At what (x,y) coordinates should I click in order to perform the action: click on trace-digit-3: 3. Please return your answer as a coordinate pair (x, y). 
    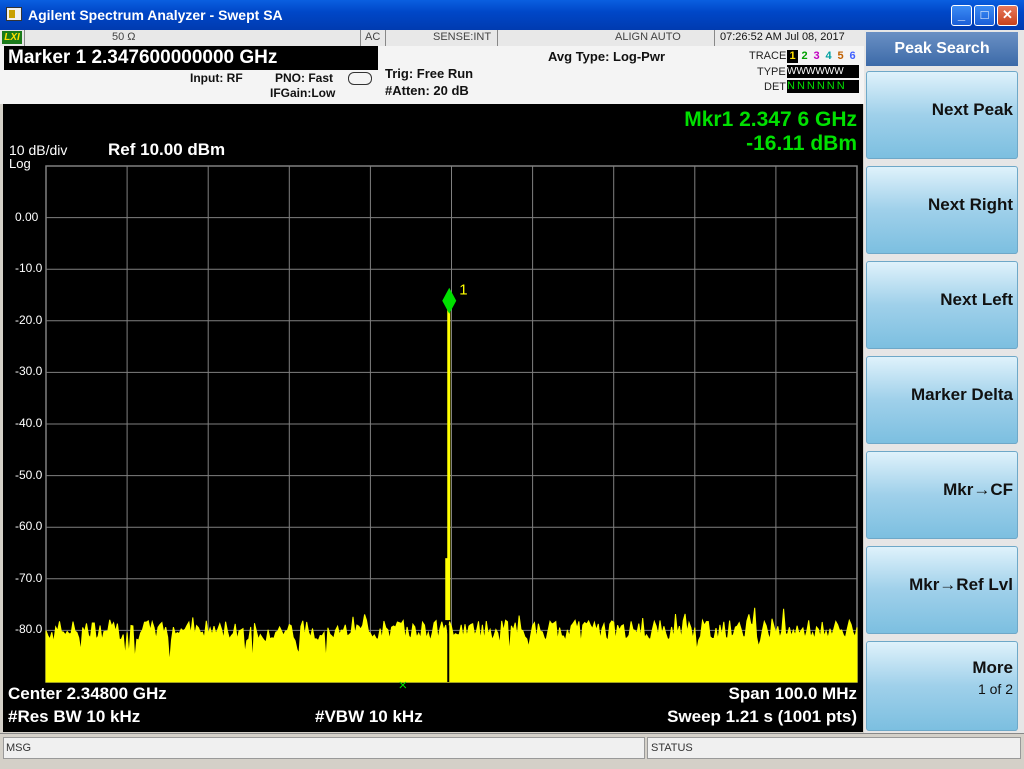
    Looking at the image, I should click on (816, 56).